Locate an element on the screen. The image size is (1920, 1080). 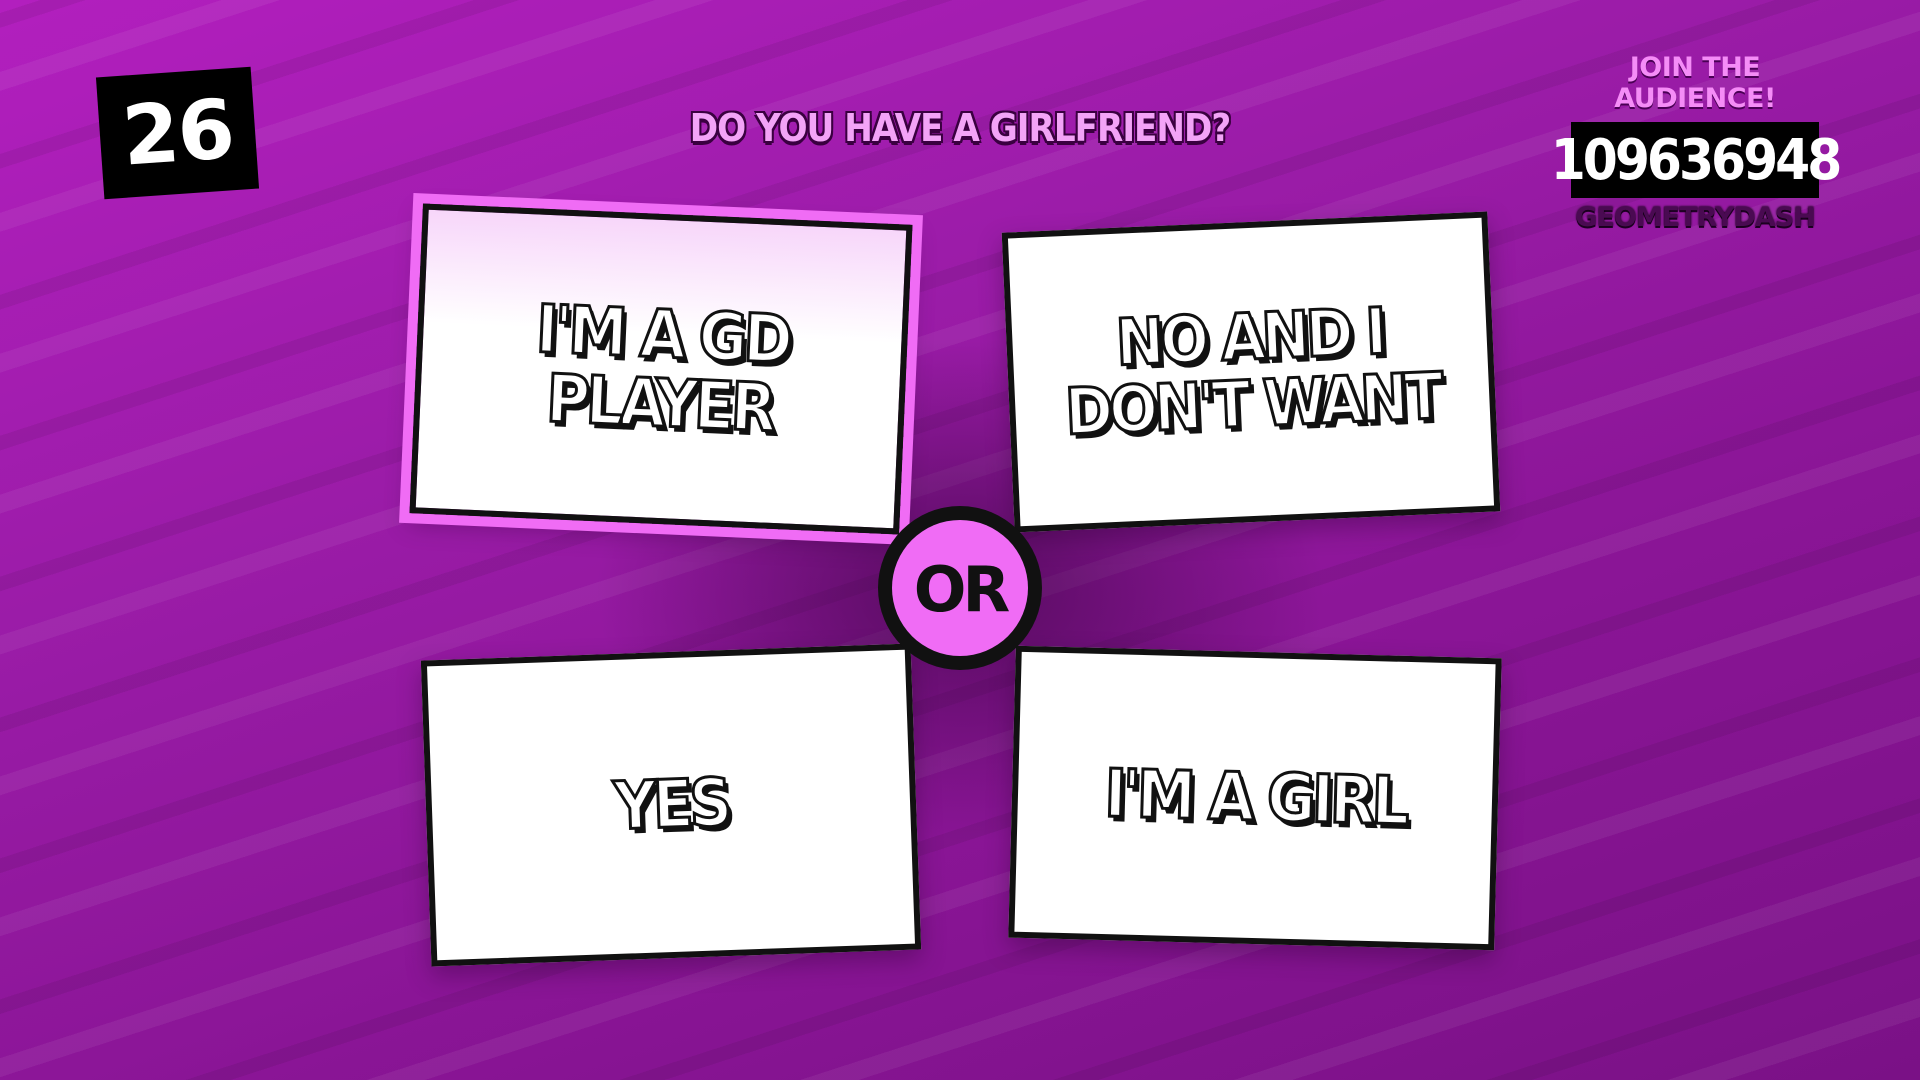
answer-card-2: NO AND I DON'T WANT is located at coordinates (1251, 372).